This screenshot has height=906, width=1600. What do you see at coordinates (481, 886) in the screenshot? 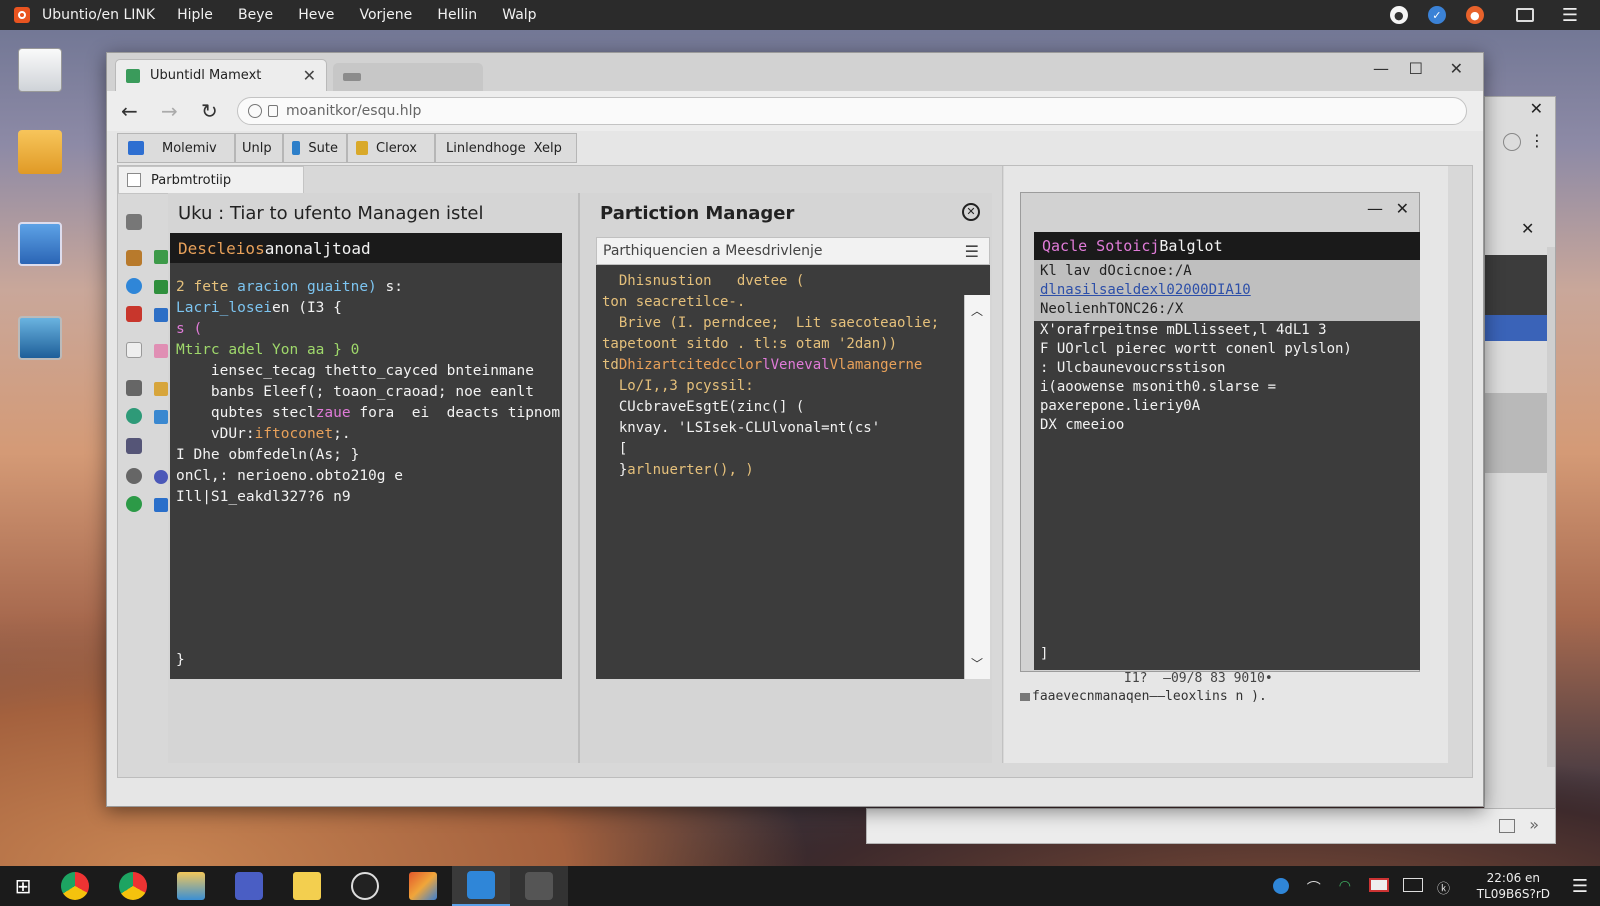
I see `active-app-icon` at bounding box center [481, 886].